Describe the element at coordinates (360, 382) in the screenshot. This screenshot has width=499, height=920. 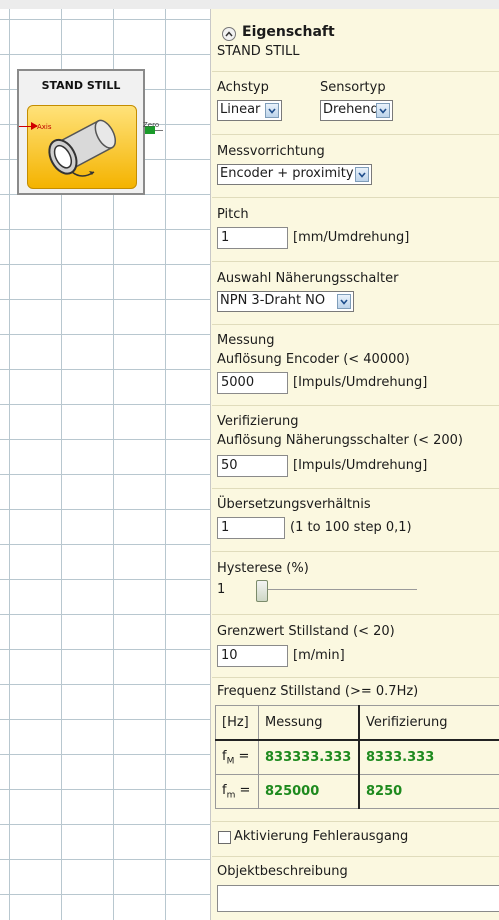
I see `encoder-unit: [Impuls/Umdrehung]` at that location.